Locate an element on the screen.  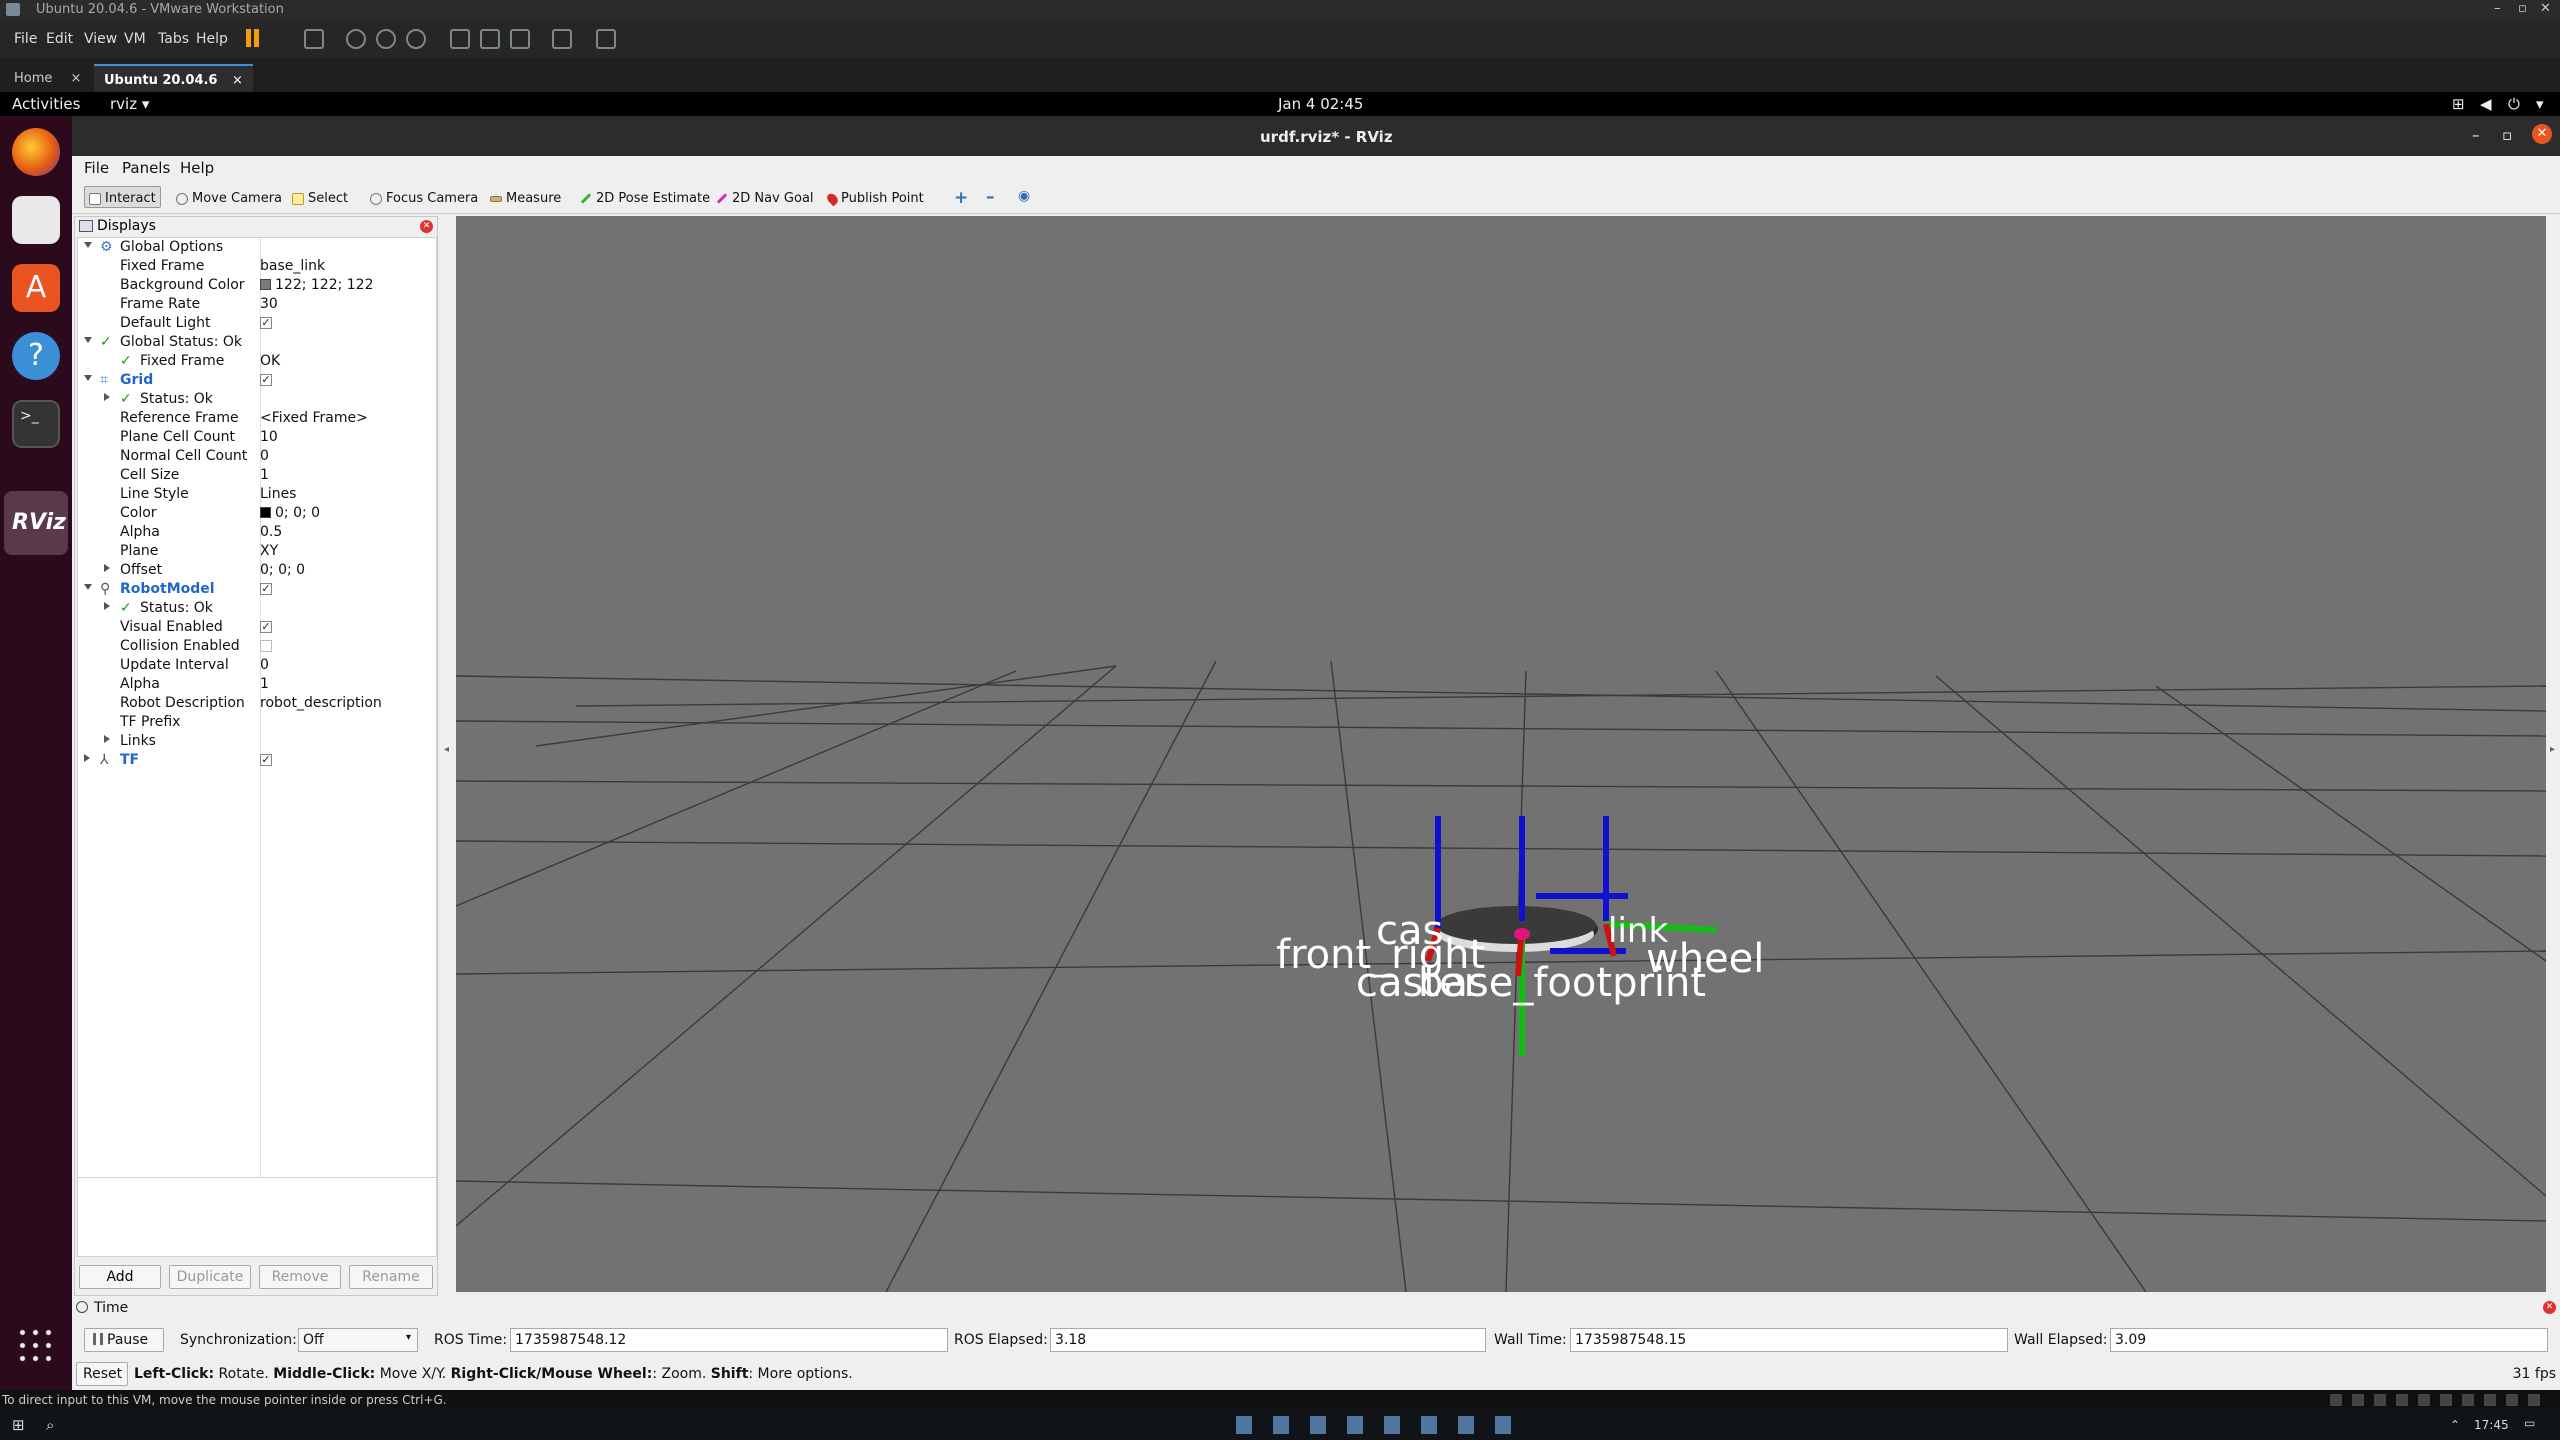
library-icon is located at coordinates (460, 39).